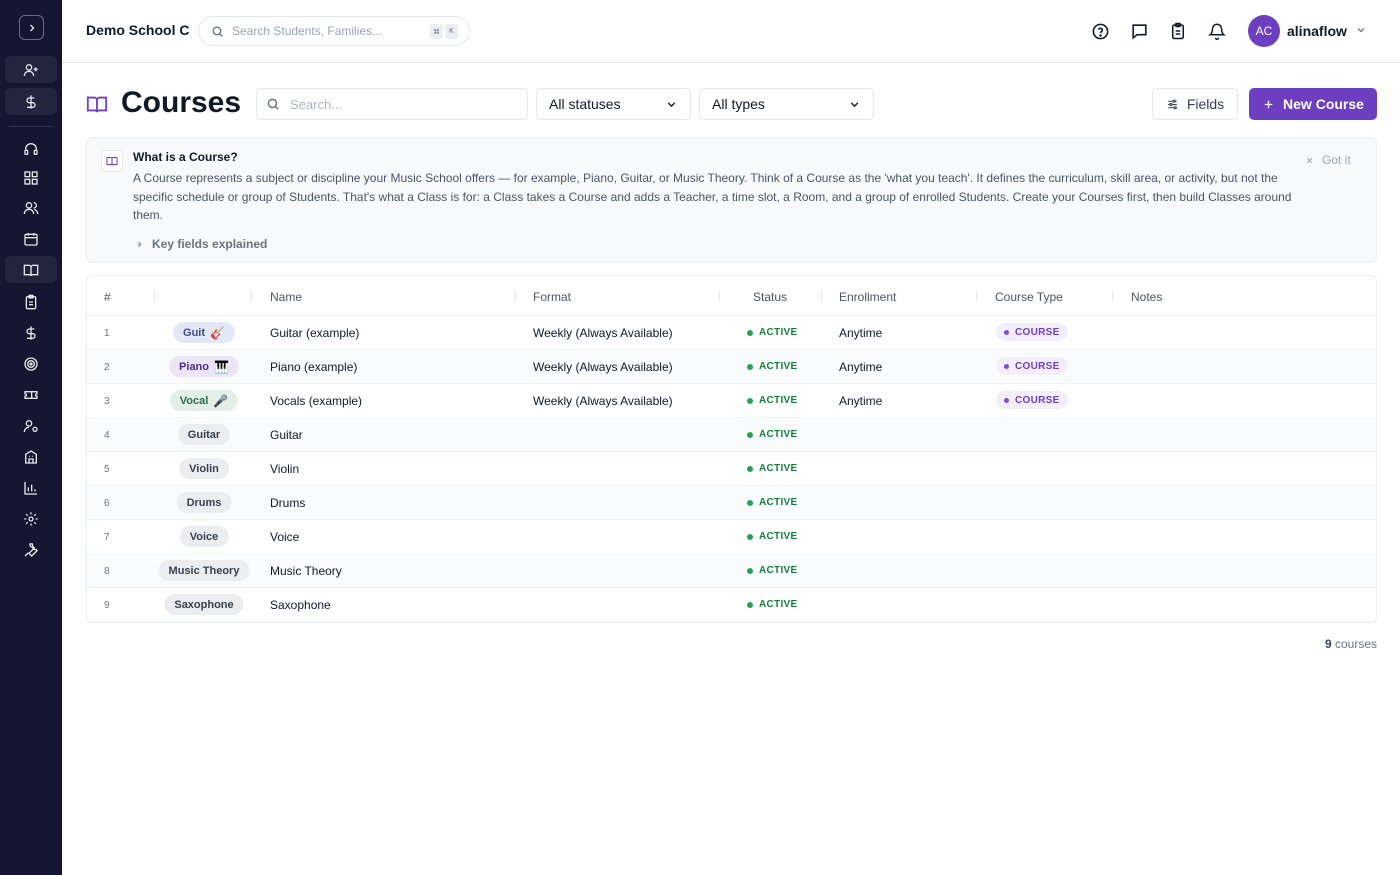 The height and width of the screenshot is (875, 1400). What do you see at coordinates (1355, 644) in the screenshot?
I see `course-count-label: courses` at bounding box center [1355, 644].